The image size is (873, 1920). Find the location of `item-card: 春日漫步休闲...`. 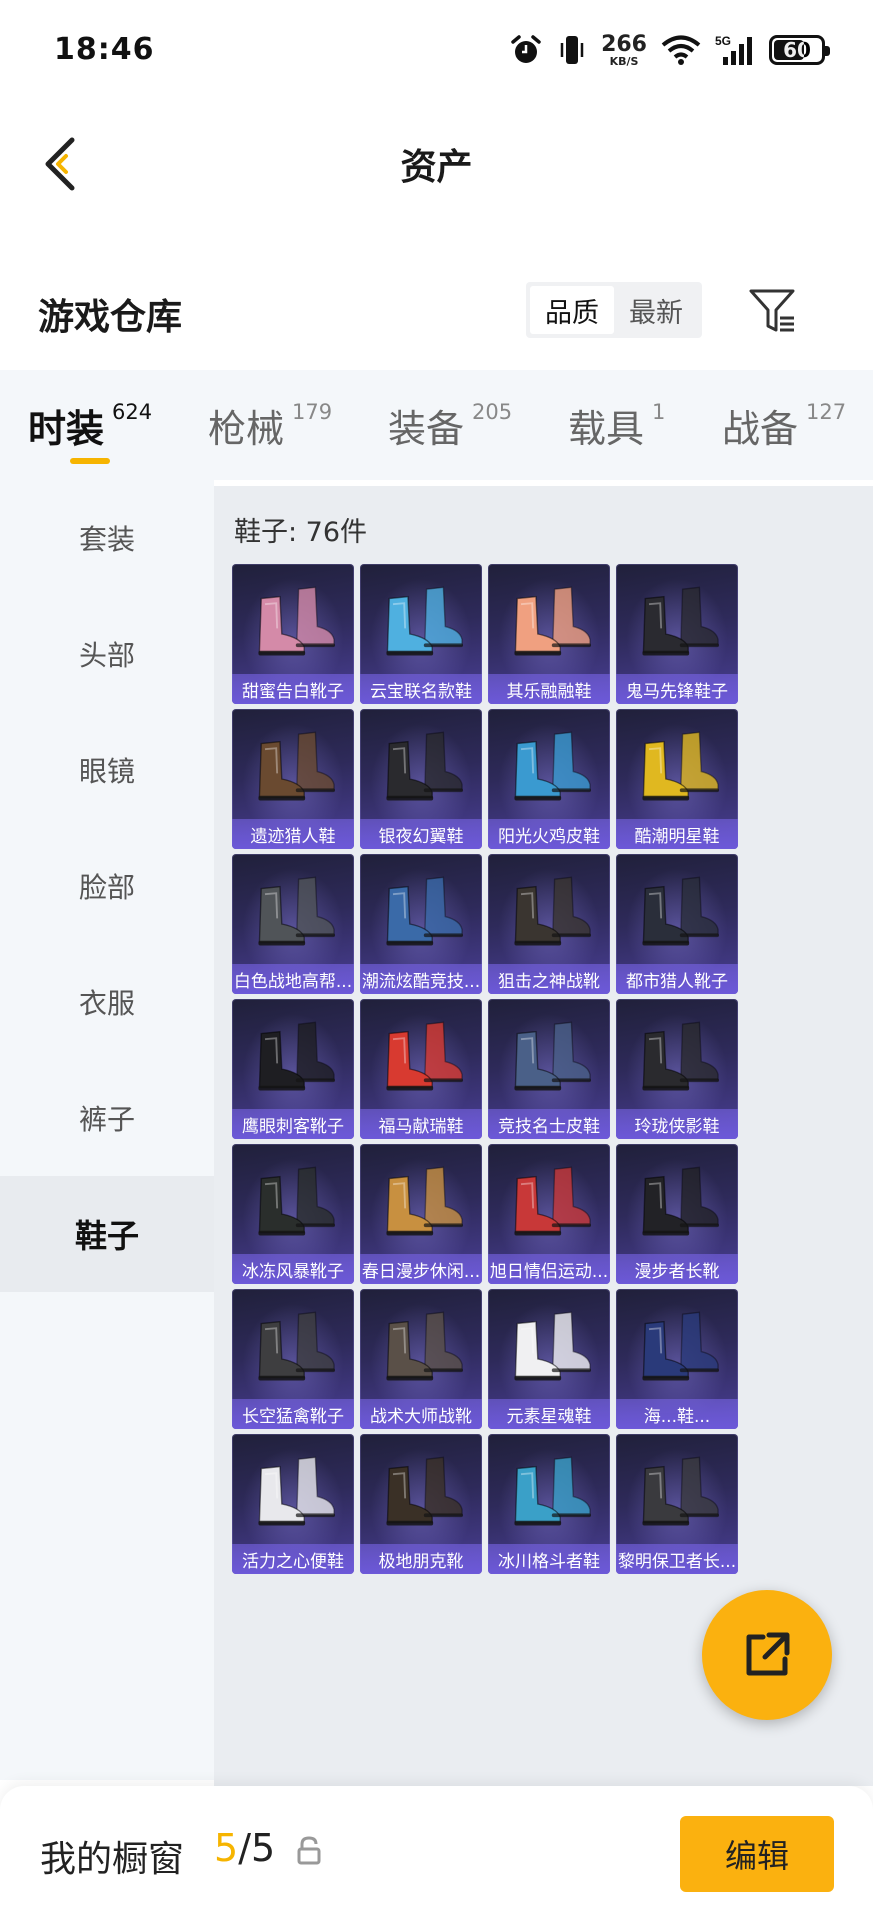

item-card: 春日漫步休闲... is located at coordinates (421, 1214).